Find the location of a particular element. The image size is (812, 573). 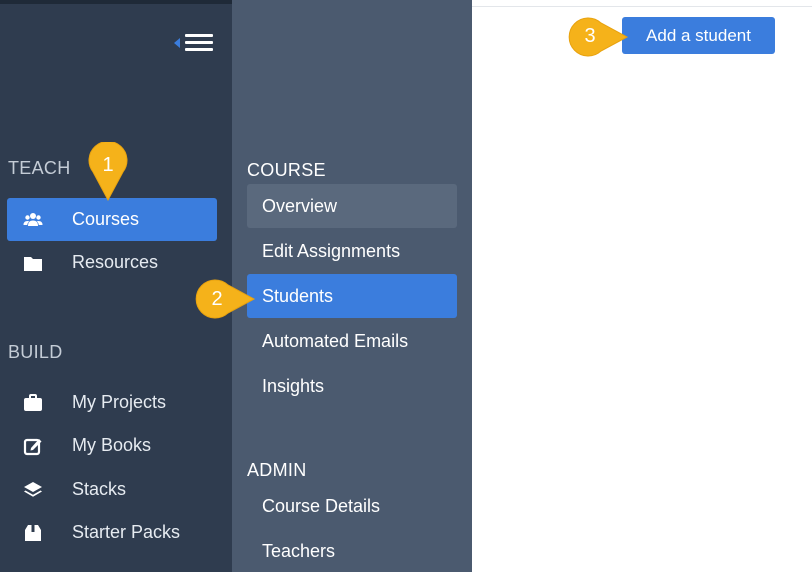

sidebar-item-resources: Resources is located at coordinates (112, 262).